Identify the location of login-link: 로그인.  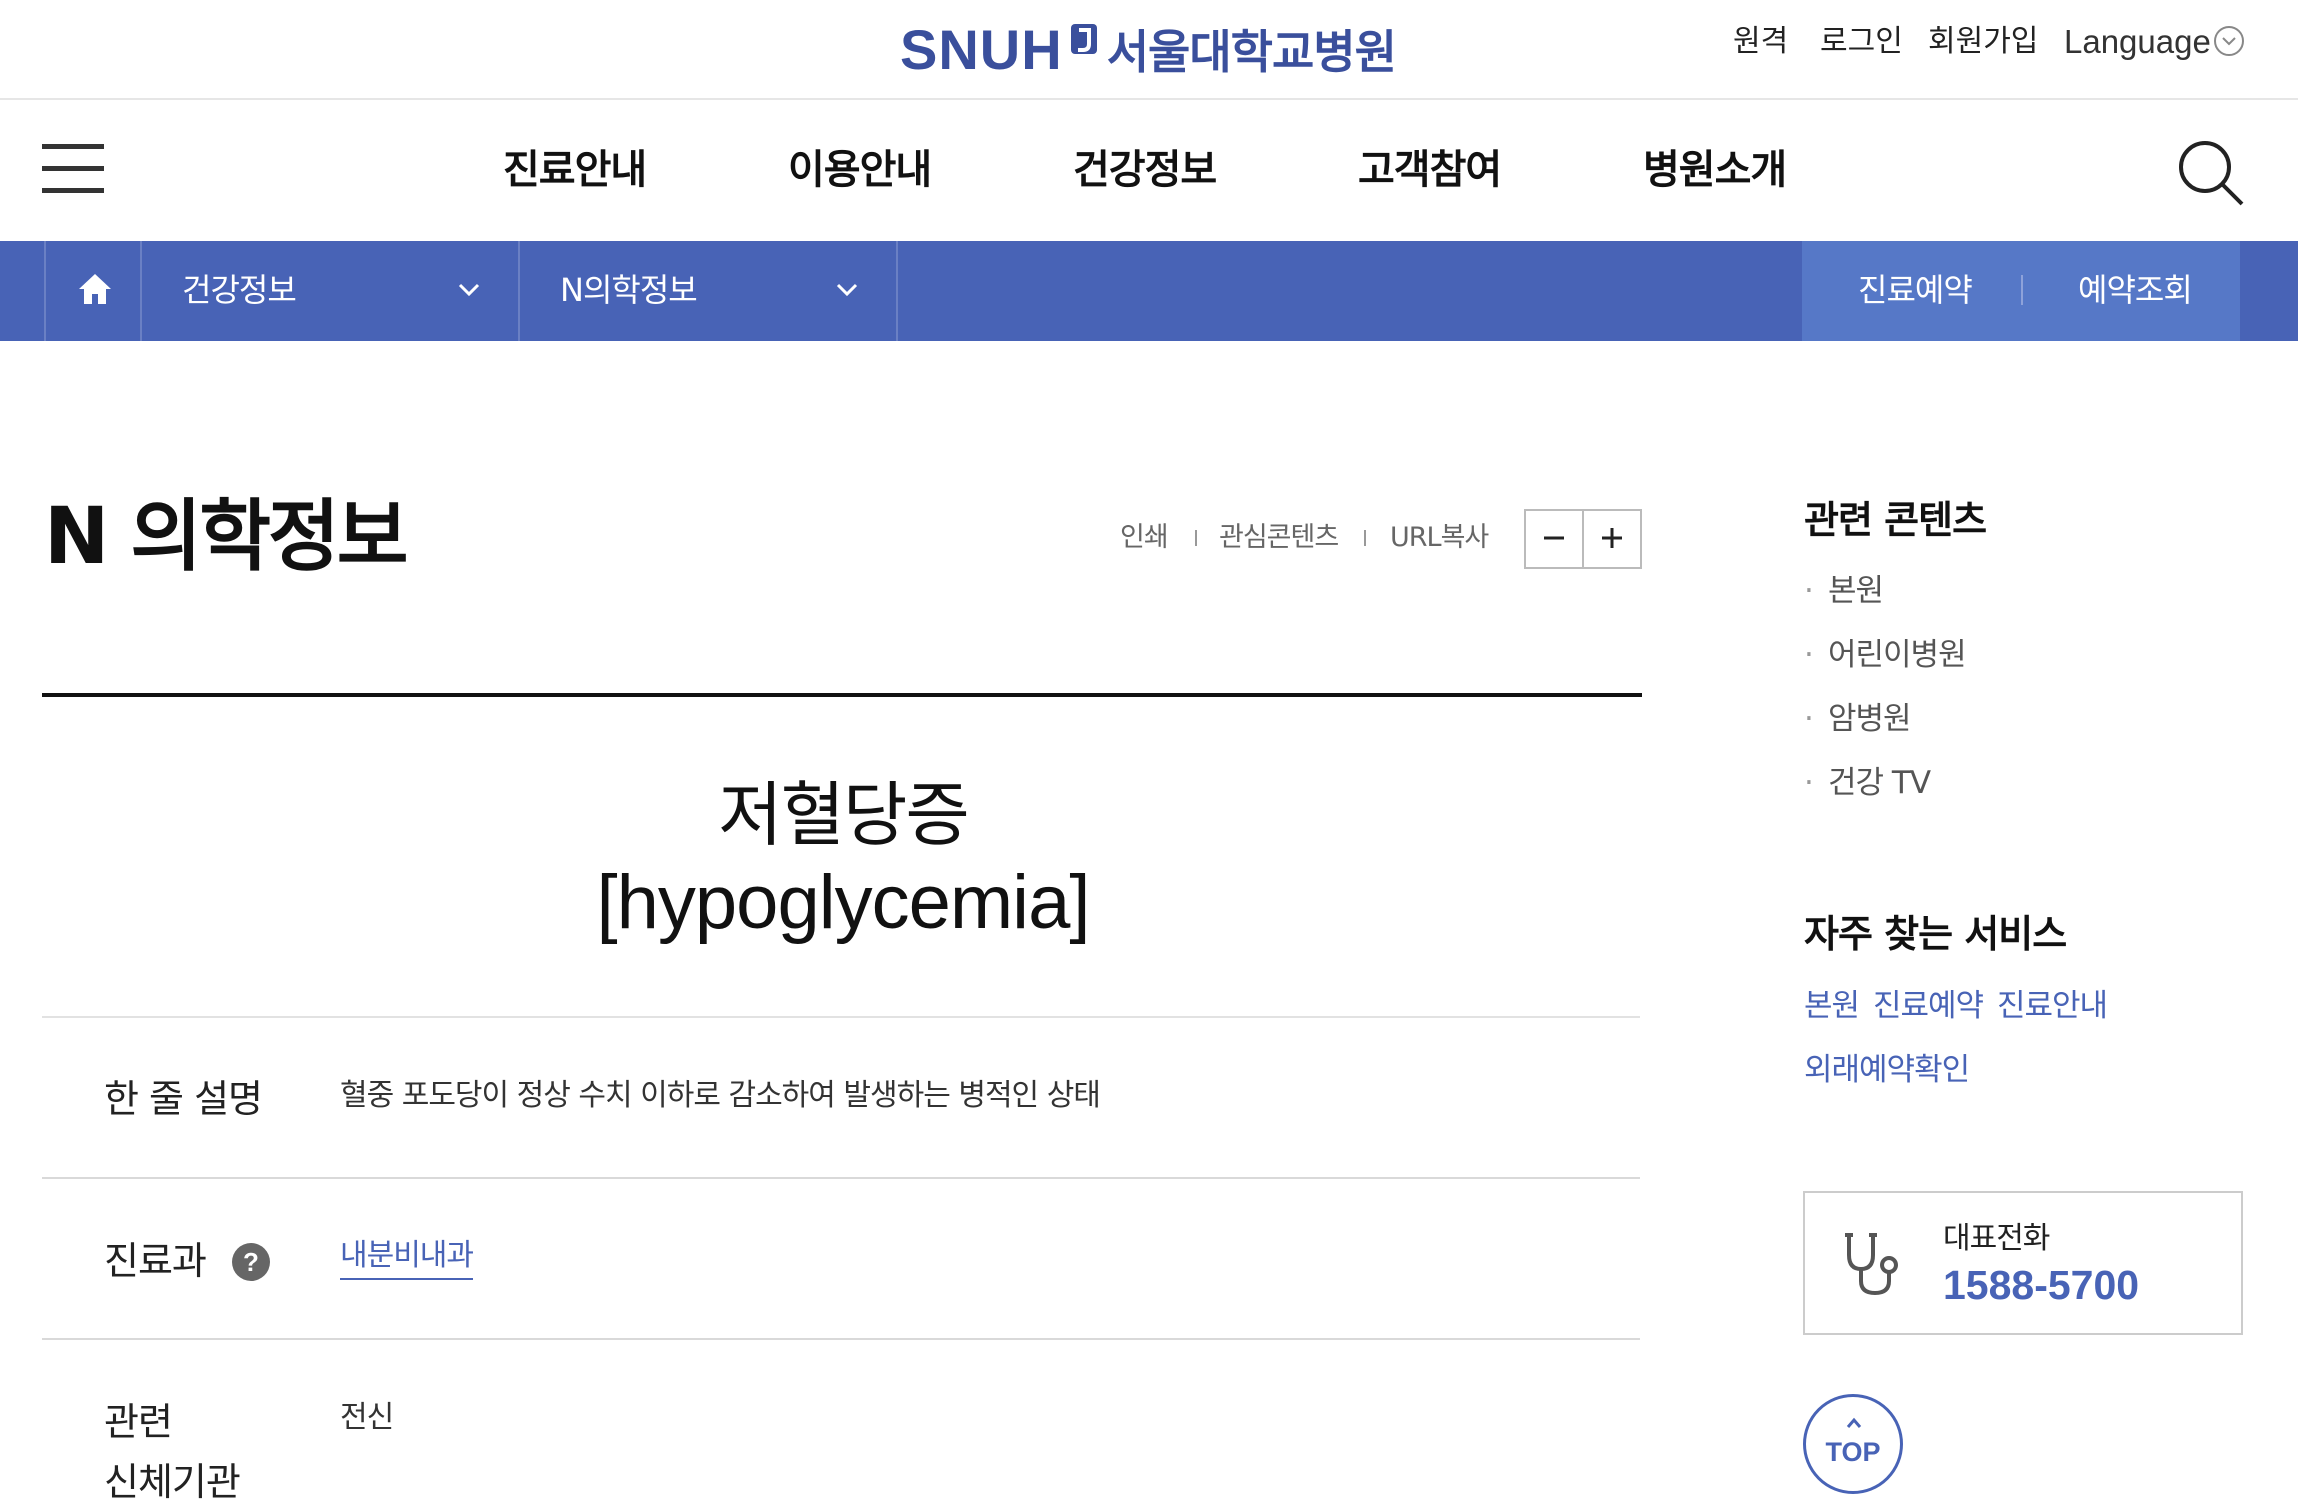
(1861, 42).